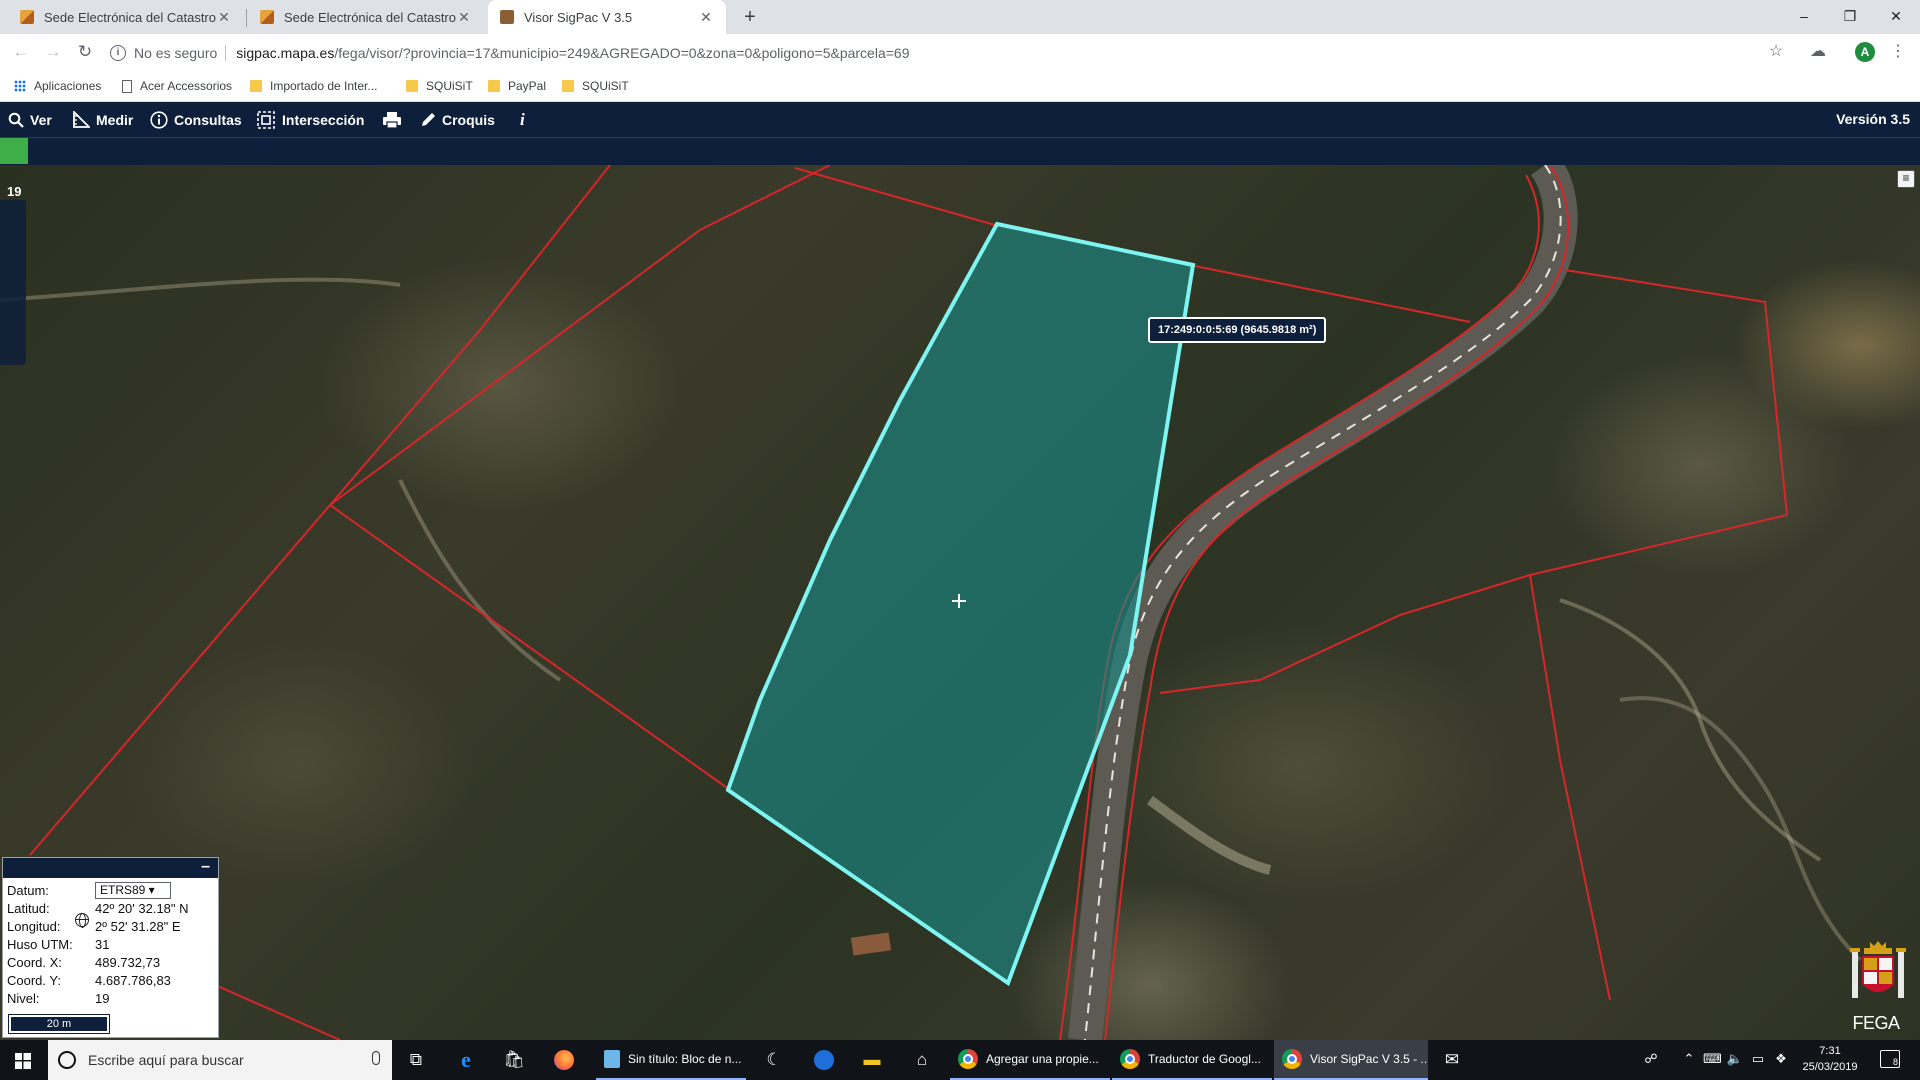  Describe the element at coordinates (82, 920) in the screenshot. I see `globe-icon` at that location.